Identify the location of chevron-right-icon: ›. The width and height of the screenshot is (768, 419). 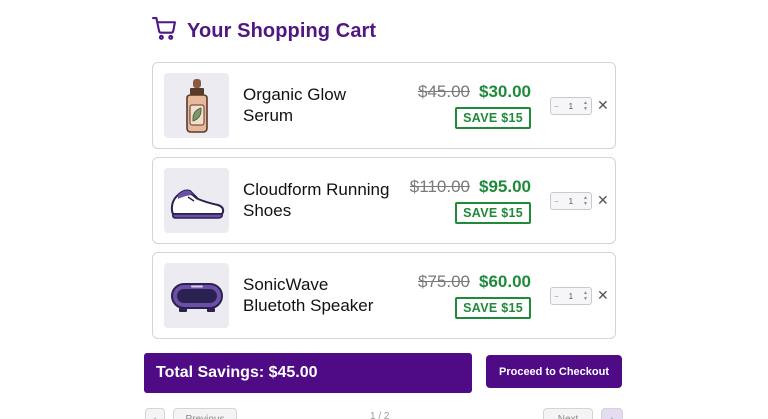
(612, 416).